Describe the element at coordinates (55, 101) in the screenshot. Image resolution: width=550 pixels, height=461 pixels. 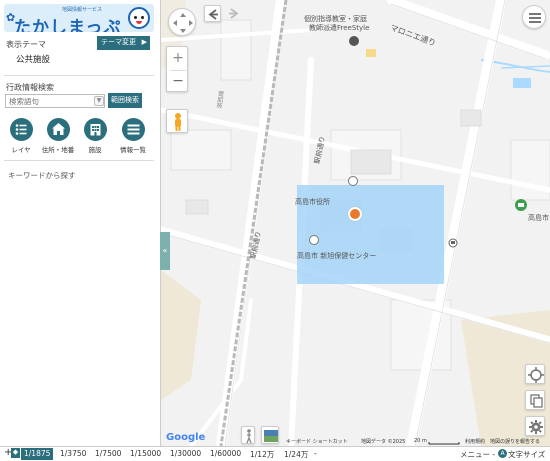
I see `search-input` at that location.